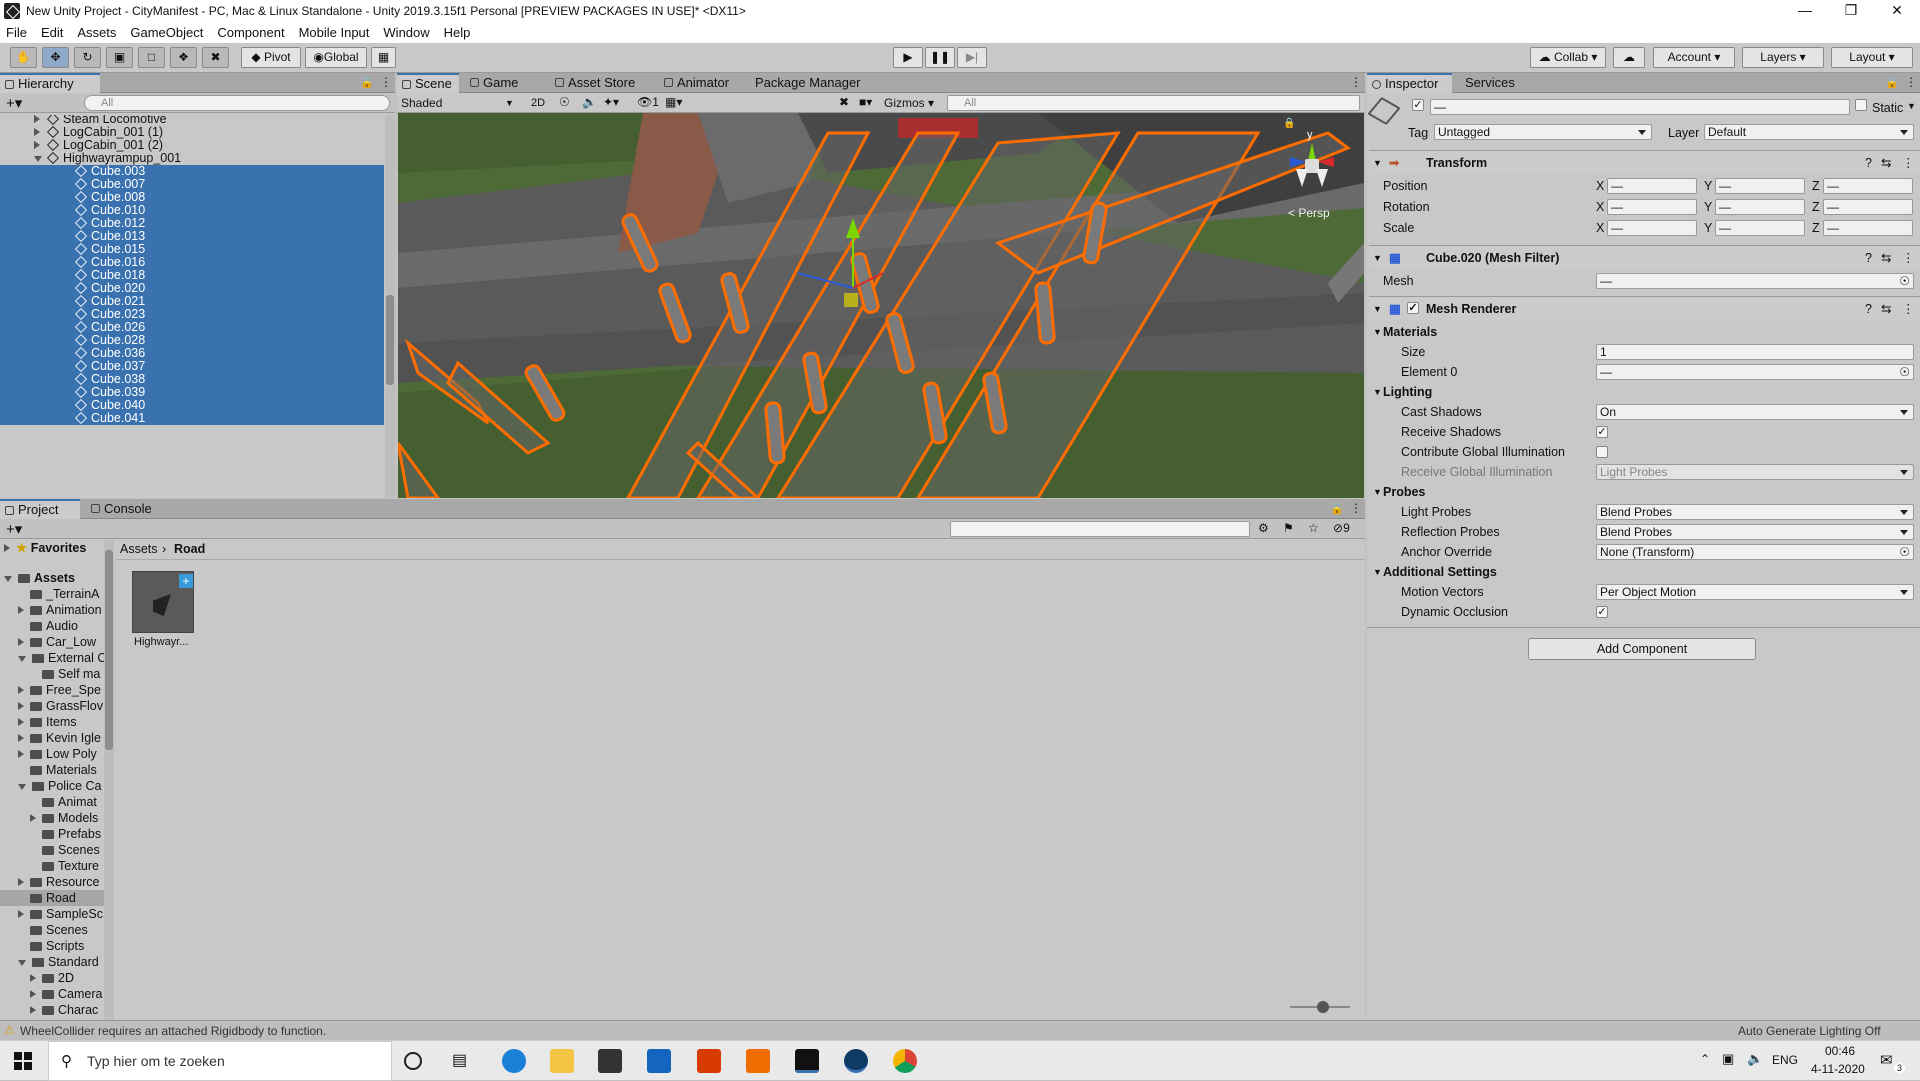 This screenshot has width=1920, height=1081. What do you see at coordinates (1809, 132) in the screenshot?
I see `layer-dropdown: Default` at bounding box center [1809, 132].